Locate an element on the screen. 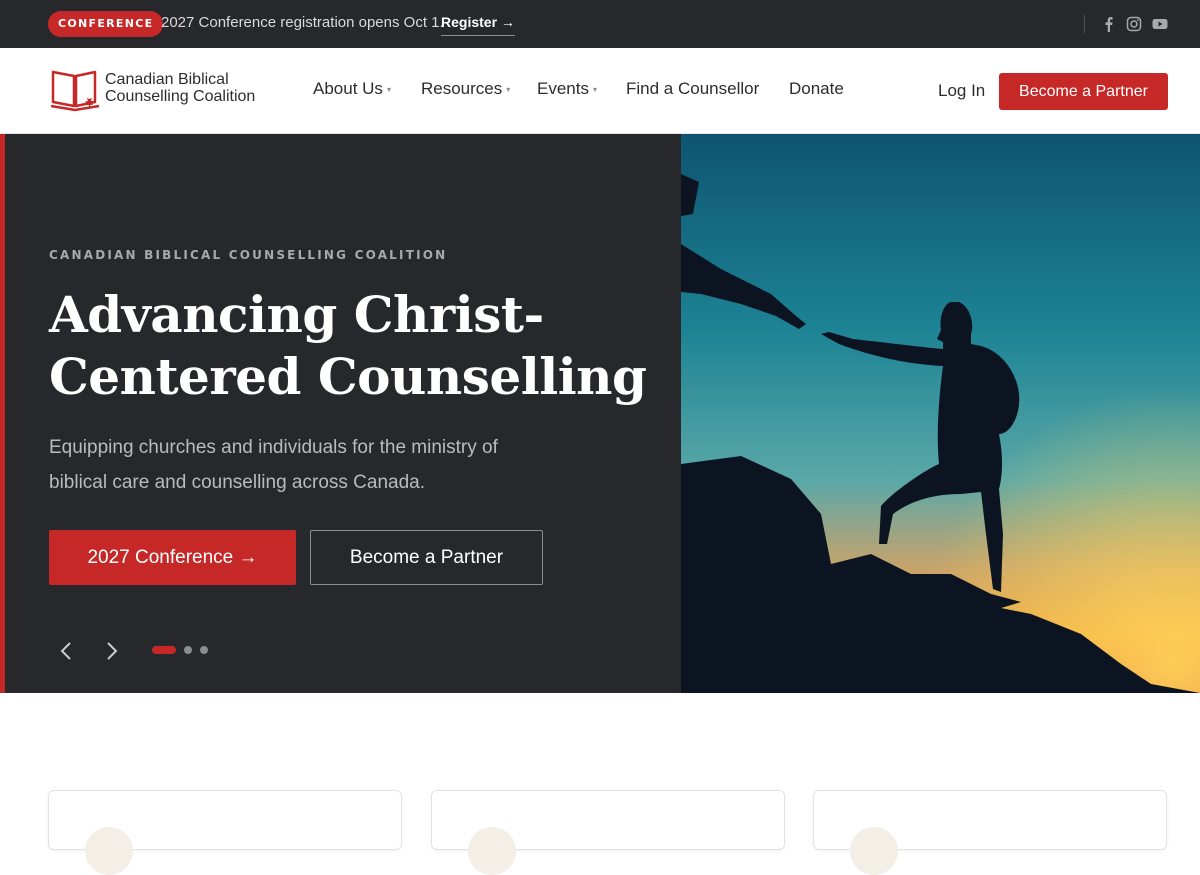 The width and height of the screenshot is (1200, 875). youtube-icon is located at coordinates (1160, 24).